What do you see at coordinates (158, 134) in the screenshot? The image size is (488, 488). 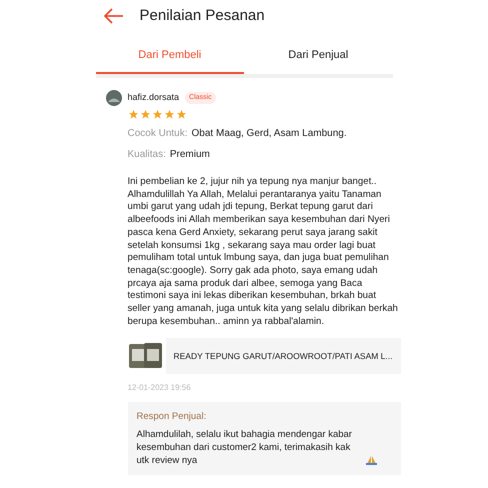 I see `field-label: Cocok Untuk:` at bounding box center [158, 134].